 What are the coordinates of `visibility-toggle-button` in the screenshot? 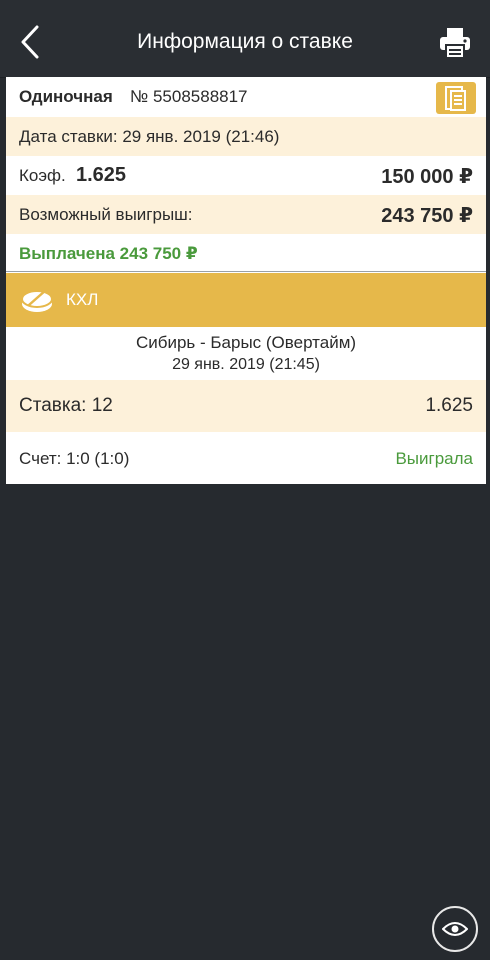 It's located at (455, 929).